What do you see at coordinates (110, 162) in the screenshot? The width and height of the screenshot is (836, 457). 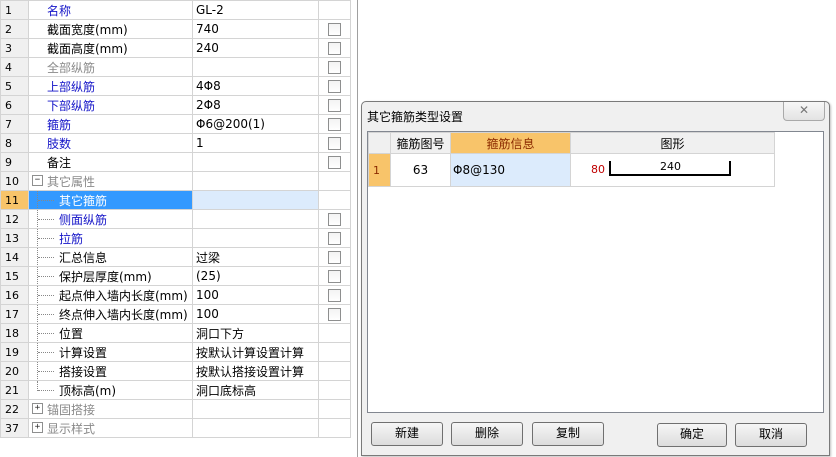 I see `property-name-cell: 备注` at bounding box center [110, 162].